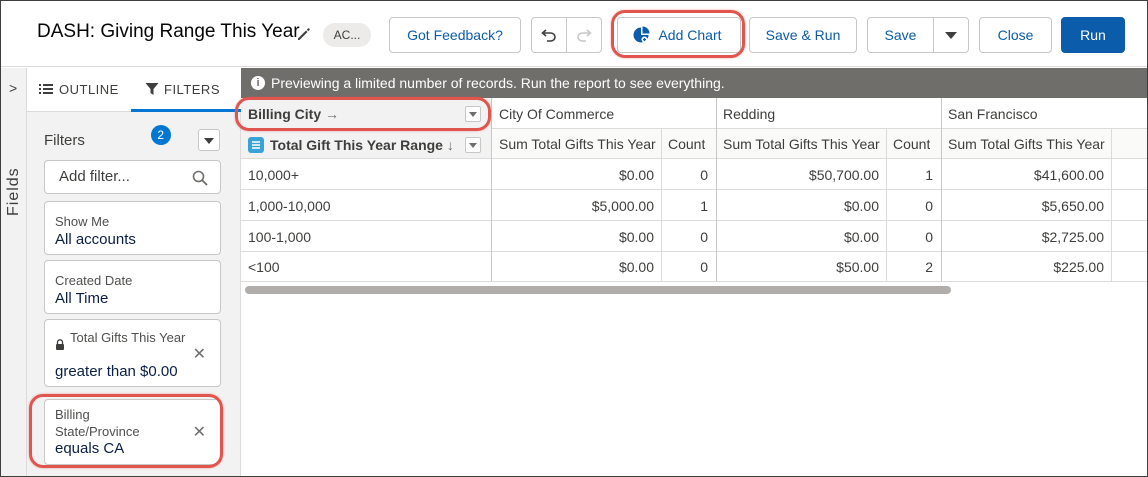 This screenshot has width=1148, height=477. I want to click on filter-value: equals CA, so click(90, 448).